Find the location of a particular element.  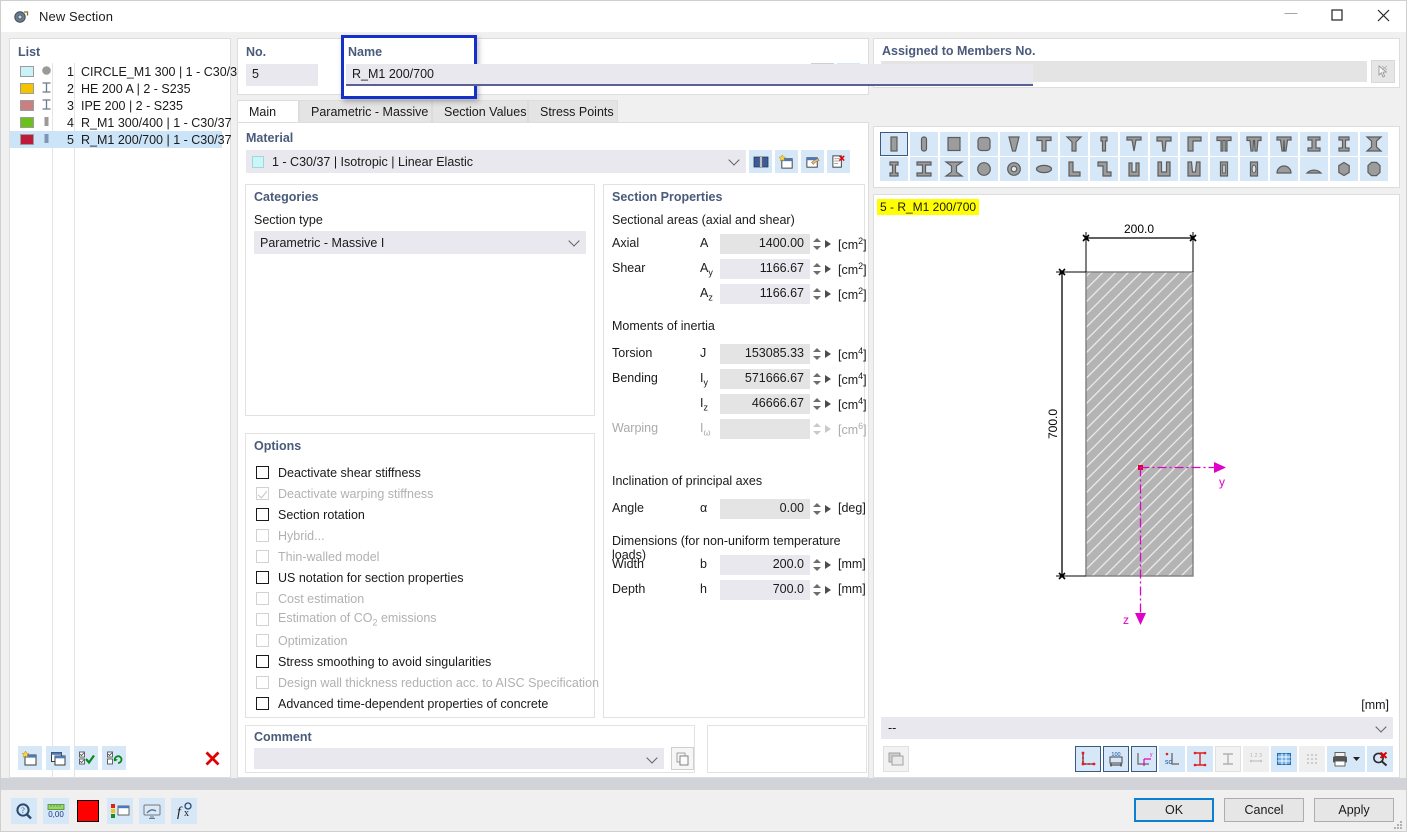

torsion-input: 153085.33 is located at coordinates (765, 354).